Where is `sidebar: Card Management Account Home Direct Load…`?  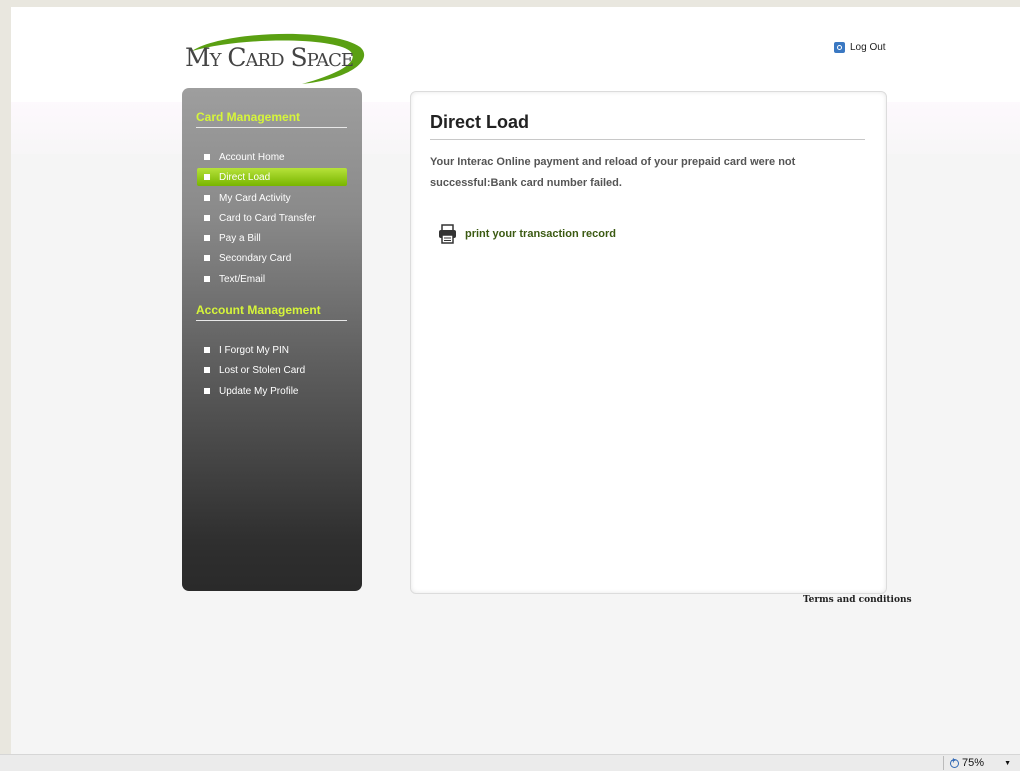
sidebar: Card Management Account Home Direct Load… is located at coordinates (272, 339).